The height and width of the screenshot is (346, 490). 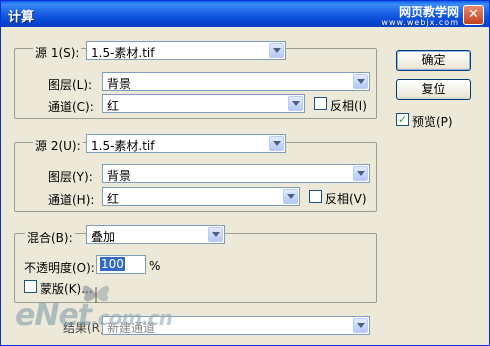 I want to click on preview-checkbox: ✓, so click(x=402, y=119).